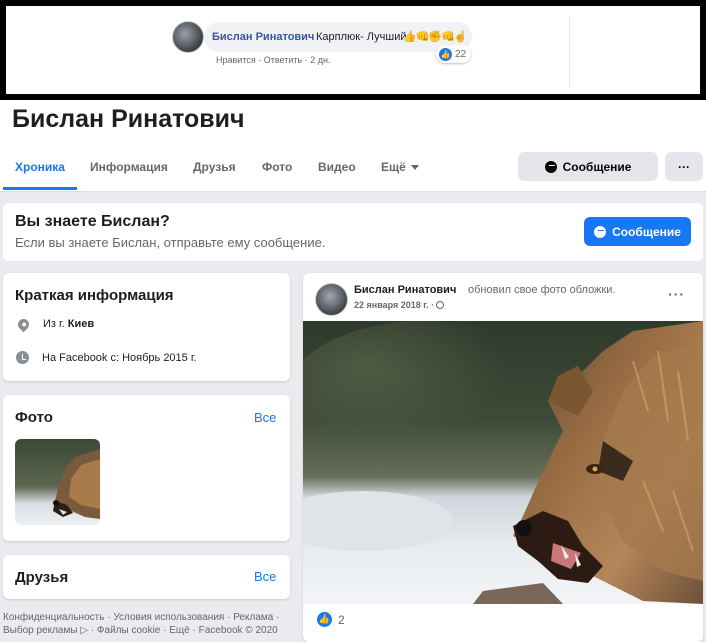  Describe the element at coordinates (676, 294) in the screenshot. I see `post-more-icon: ···` at that location.